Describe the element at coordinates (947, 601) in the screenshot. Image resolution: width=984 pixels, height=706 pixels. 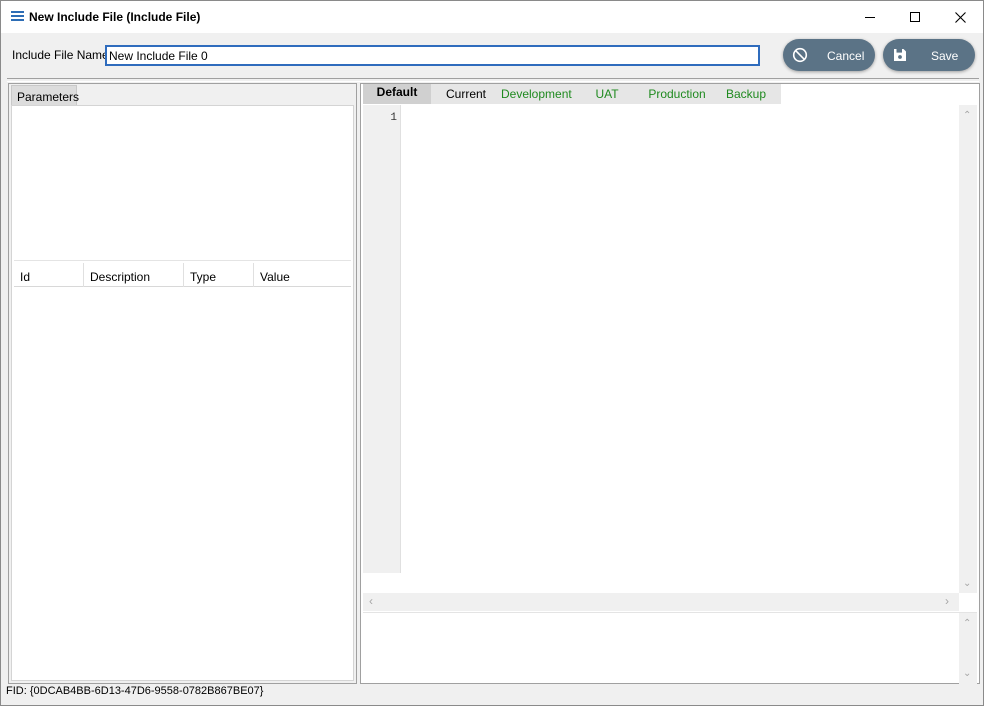
I see `scroll-right-icon: ›` at that location.